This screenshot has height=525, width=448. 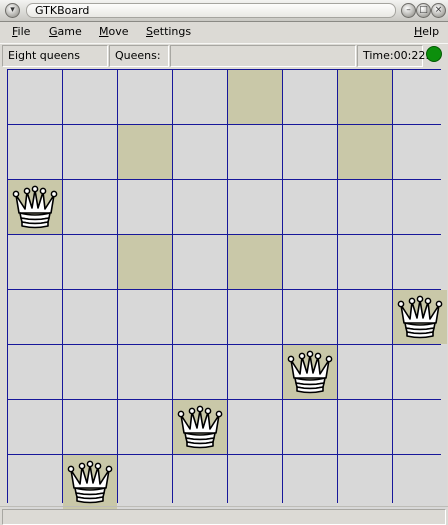 I want to click on minimize-icon: –, so click(x=408, y=10).